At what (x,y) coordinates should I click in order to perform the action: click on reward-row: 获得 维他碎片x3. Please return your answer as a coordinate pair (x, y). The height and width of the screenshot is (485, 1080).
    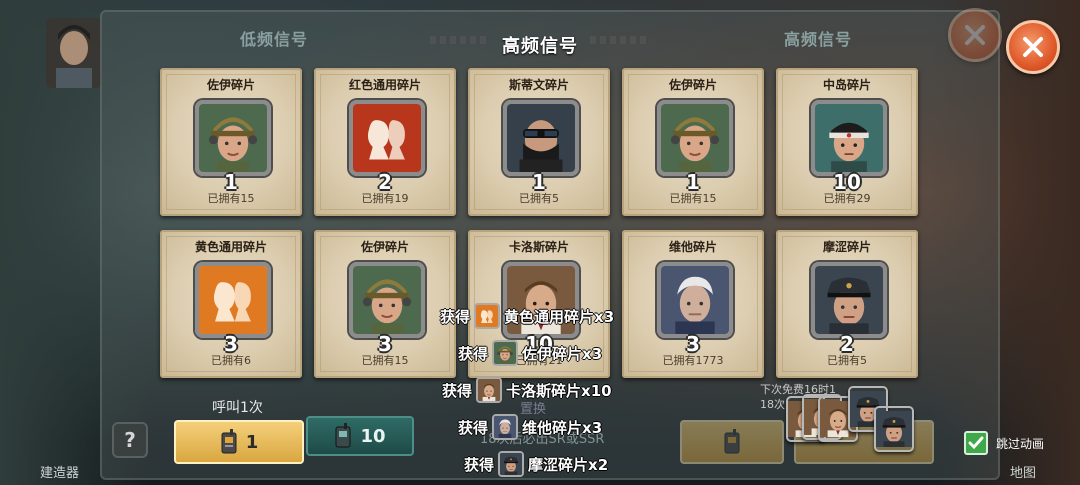
    Looking at the image, I should click on (530, 427).